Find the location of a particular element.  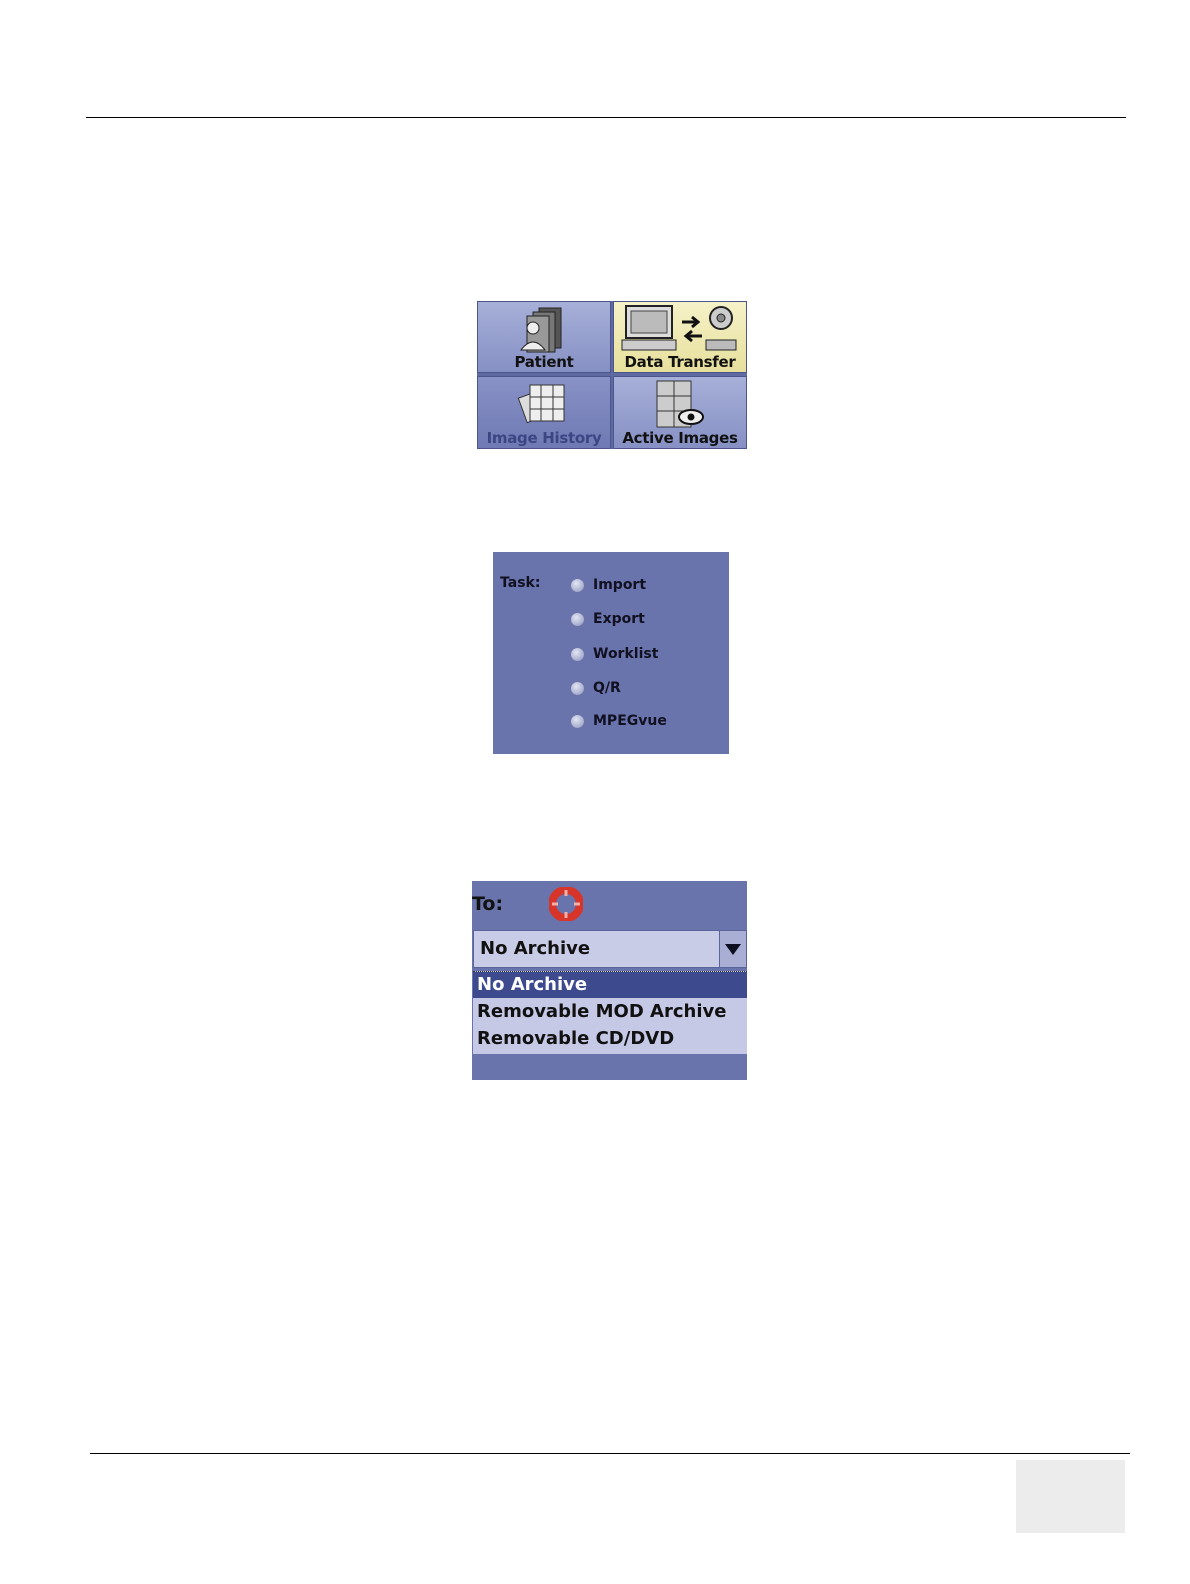

radio-label: Q/R is located at coordinates (607, 688).